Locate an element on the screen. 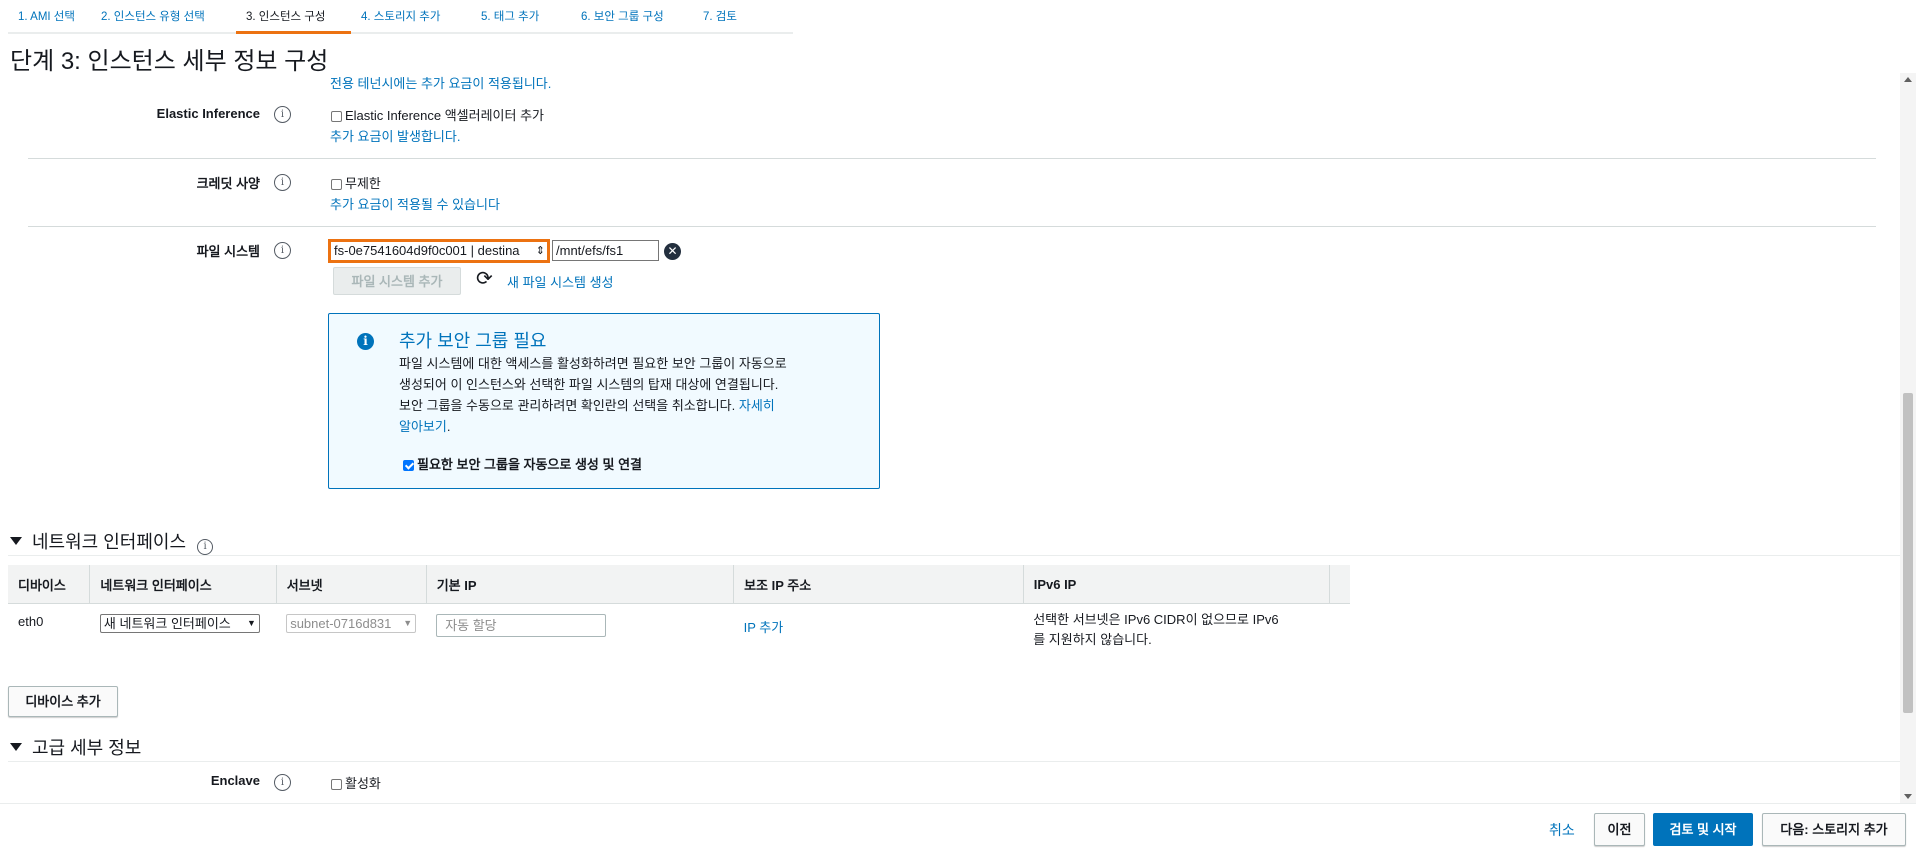 This screenshot has height=865, width=1916. tab-add-tags: 5. 태그 추가 is located at coordinates (521, 17).